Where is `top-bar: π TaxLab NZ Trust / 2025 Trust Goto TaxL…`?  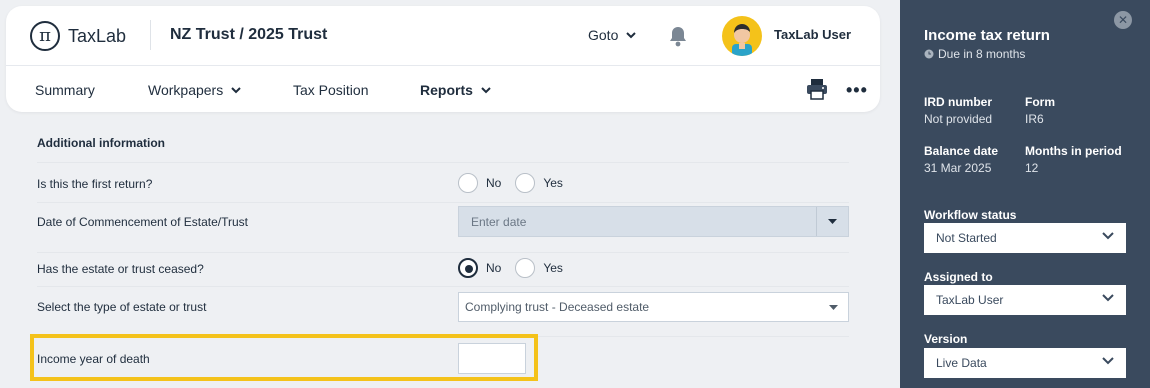
top-bar: π TaxLab NZ Trust / 2025 Trust Goto TaxL… is located at coordinates (443, 36).